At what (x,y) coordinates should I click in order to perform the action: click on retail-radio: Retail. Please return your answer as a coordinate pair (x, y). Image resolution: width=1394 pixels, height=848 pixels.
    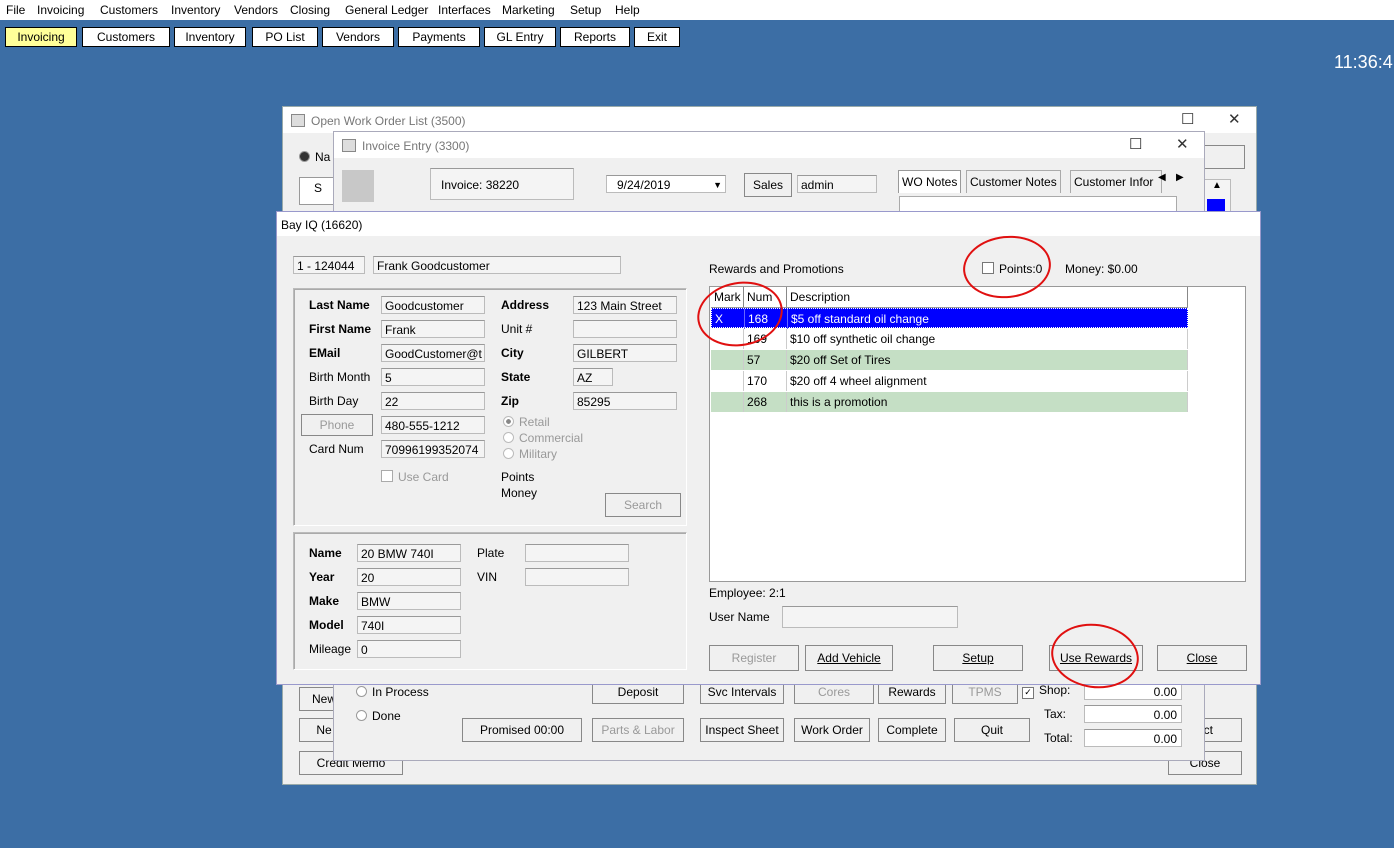
    Looking at the image, I should click on (526, 422).